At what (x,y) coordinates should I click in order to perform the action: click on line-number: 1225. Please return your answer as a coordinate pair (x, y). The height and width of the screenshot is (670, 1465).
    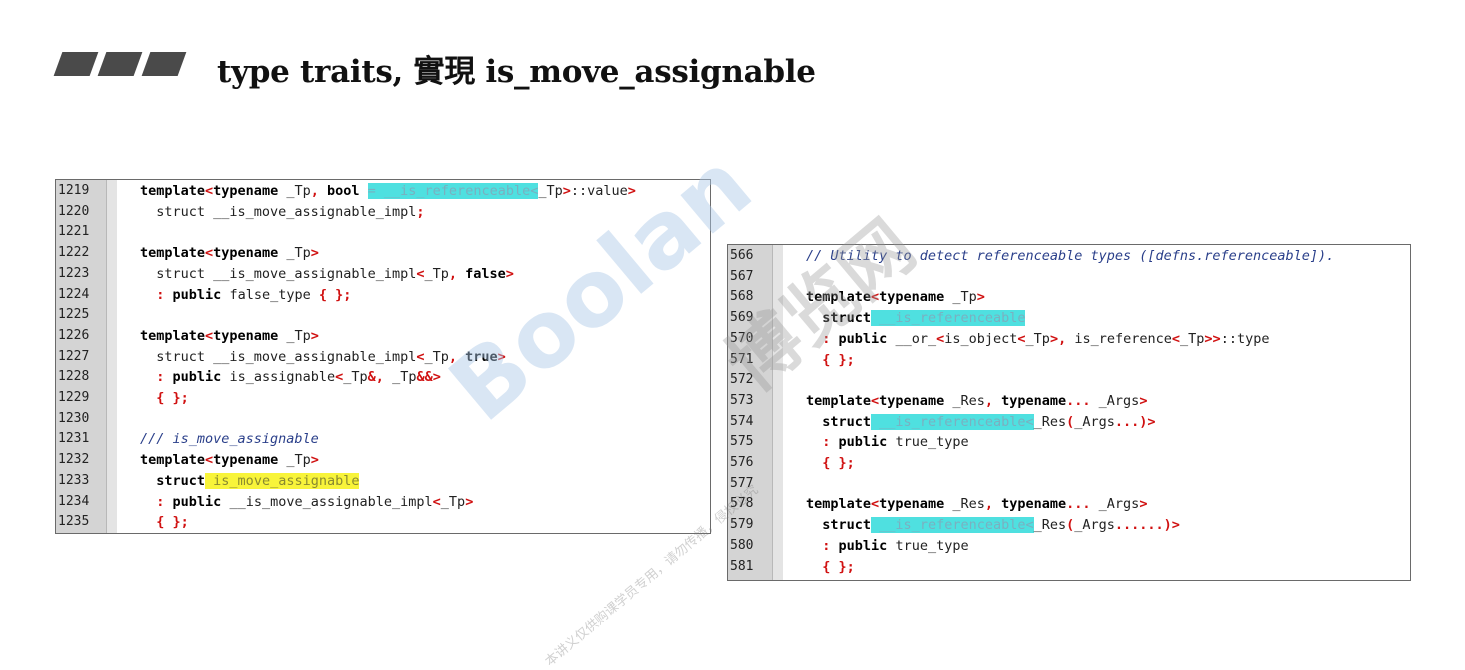
    Looking at the image, I should click on (74, 315).